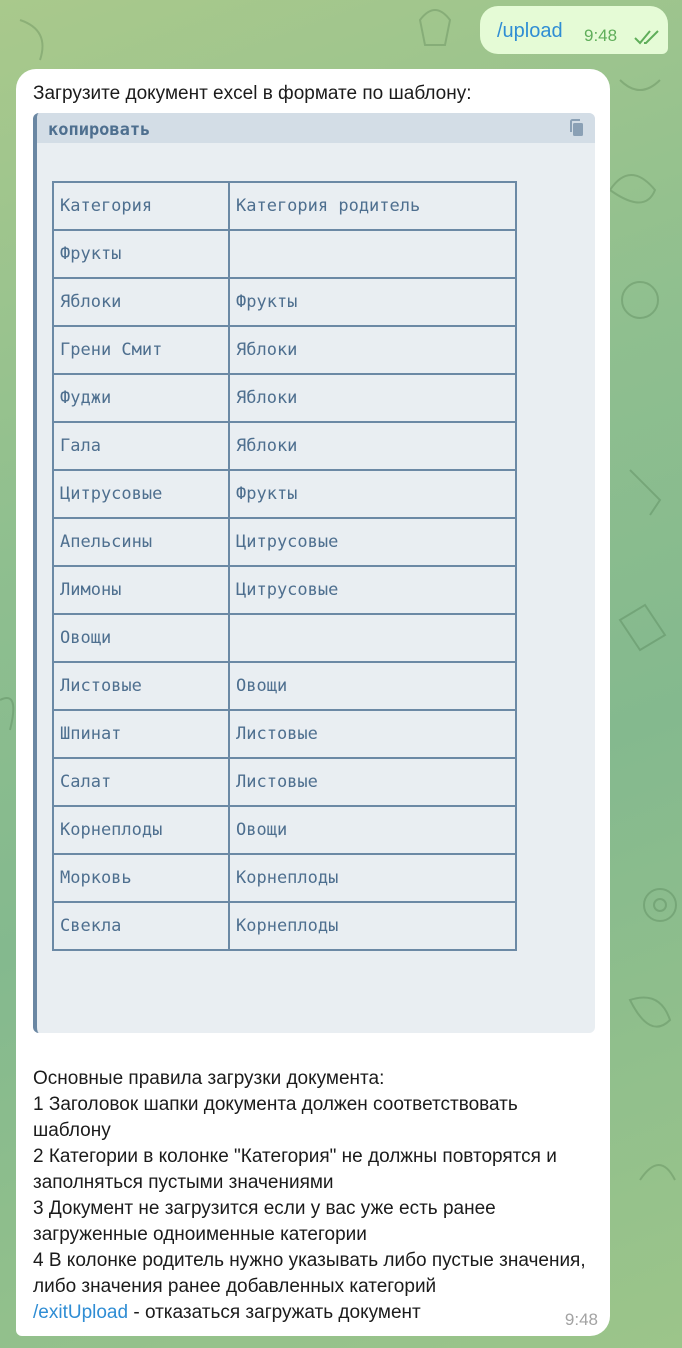  I want to click on table-row: Фрукты, so click(284, 254).